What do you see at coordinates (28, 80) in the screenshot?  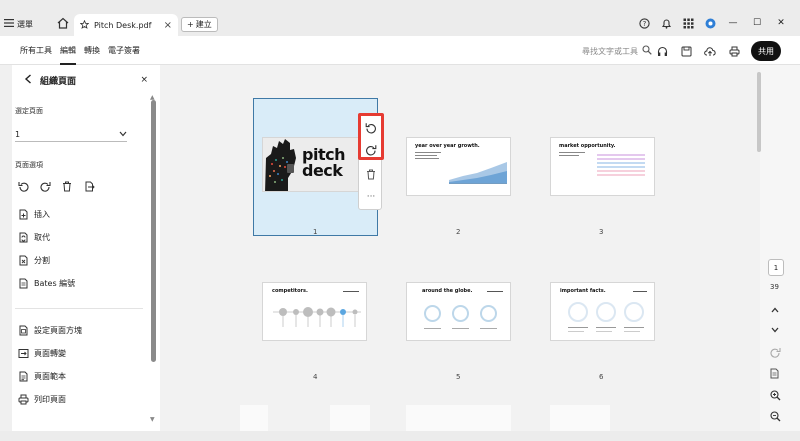 I see `back-icon` at bounding box center [28, 80].